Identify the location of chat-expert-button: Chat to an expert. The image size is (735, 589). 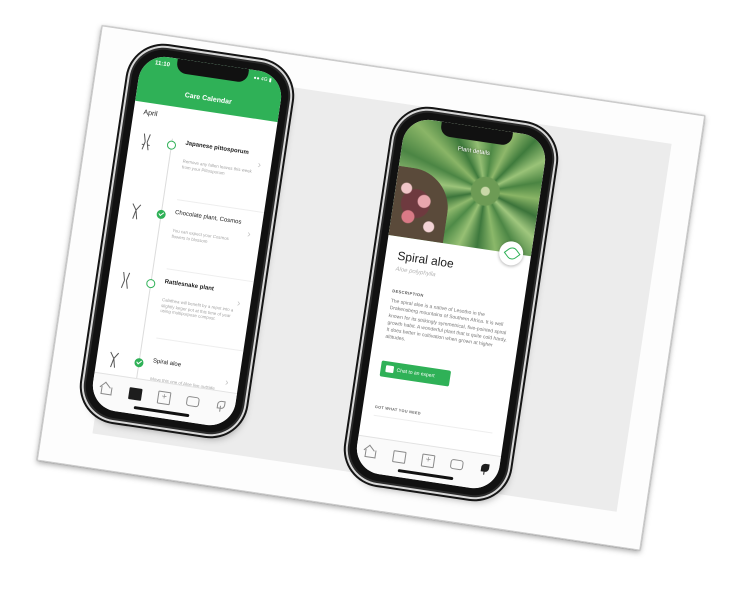
(415, 373).